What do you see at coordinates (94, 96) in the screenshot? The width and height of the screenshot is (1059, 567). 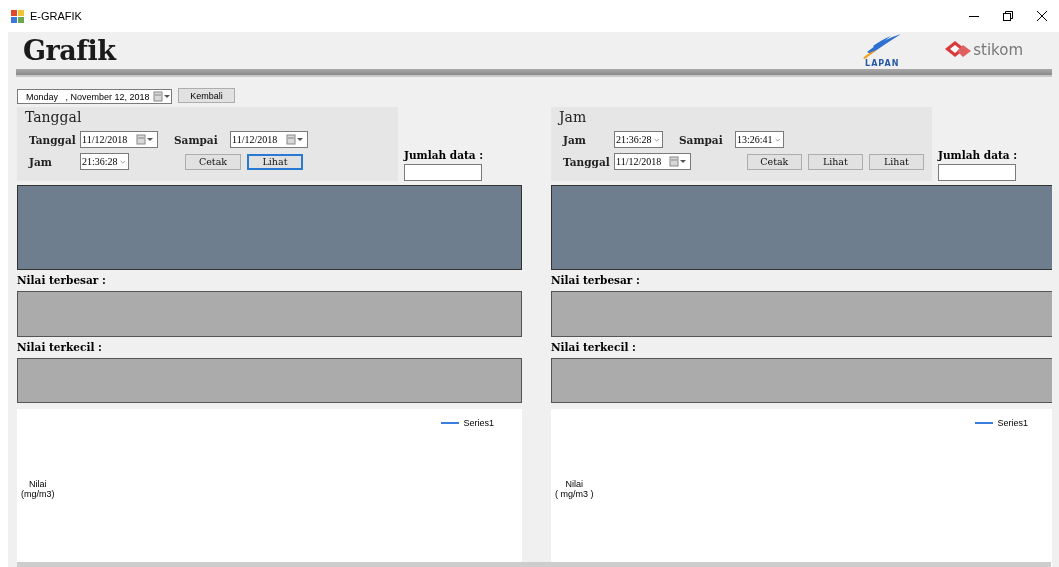 I see `date-picker: Monday , November 12, 2018` at bounding box center [94, 96].